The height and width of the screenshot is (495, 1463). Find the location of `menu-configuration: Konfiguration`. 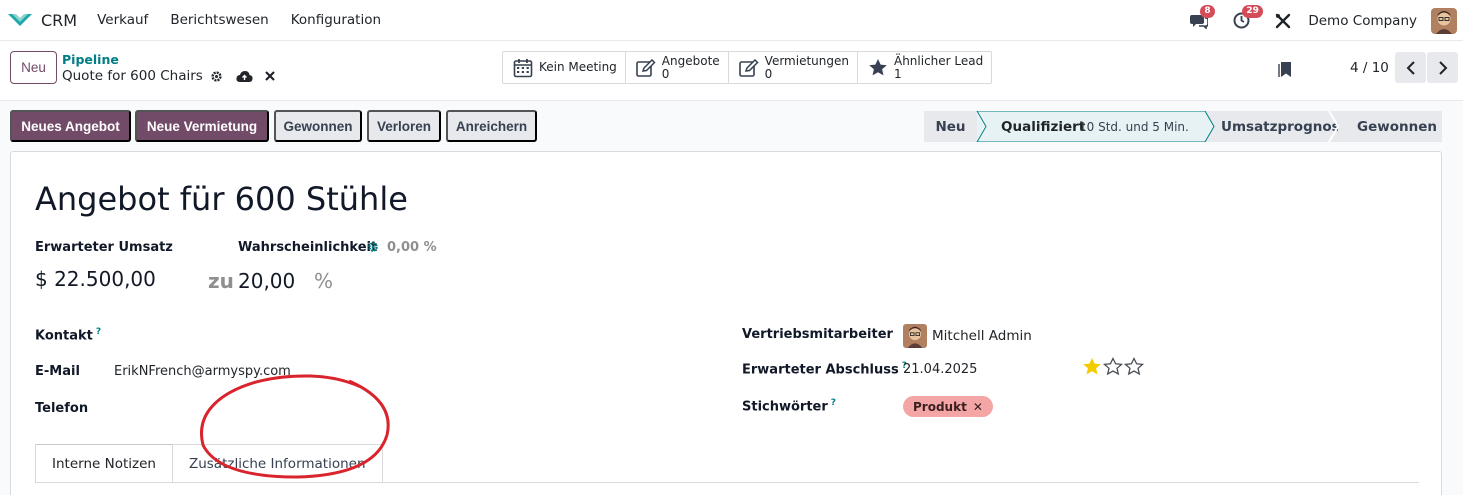

menu-configuration: Konfiguration is located at coordinates (336, 20).